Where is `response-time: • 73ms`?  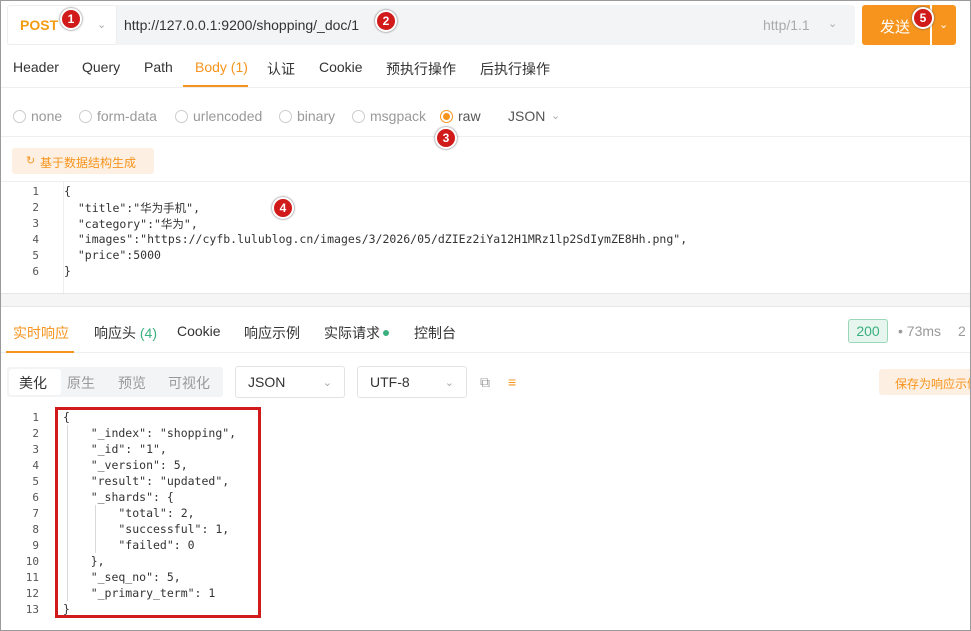
response-time: • 73ms is located at coordinates (919, 331).